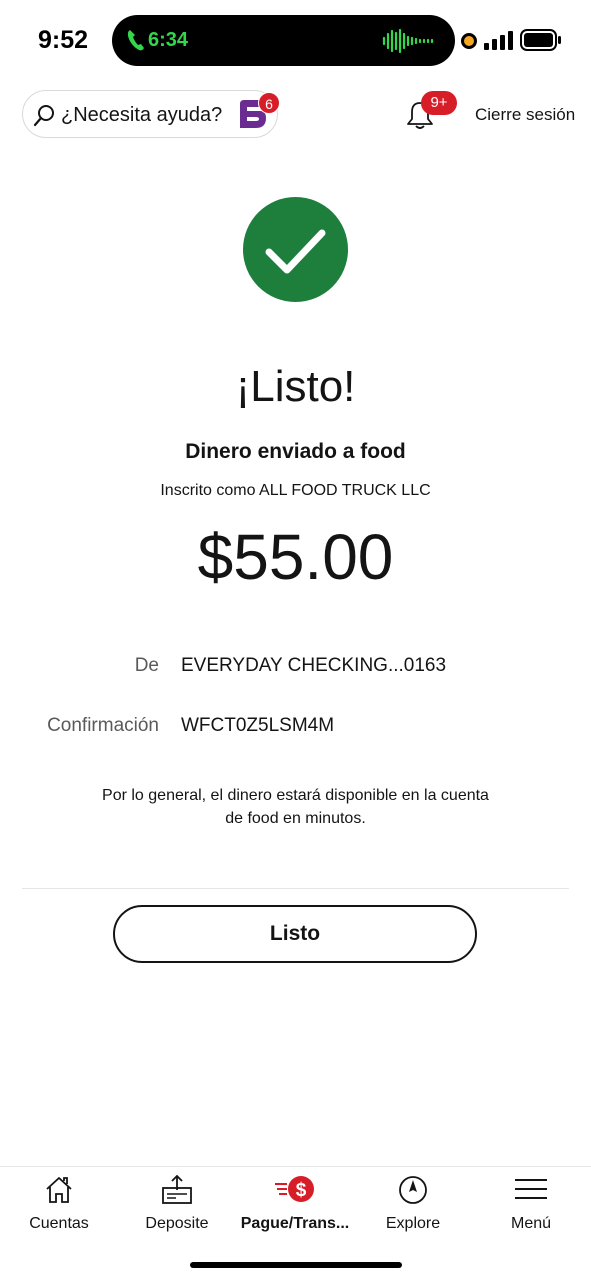 The width and height of the screenshot is (591, 1280). I want to click on done-button: Listo, so click(295, 934).